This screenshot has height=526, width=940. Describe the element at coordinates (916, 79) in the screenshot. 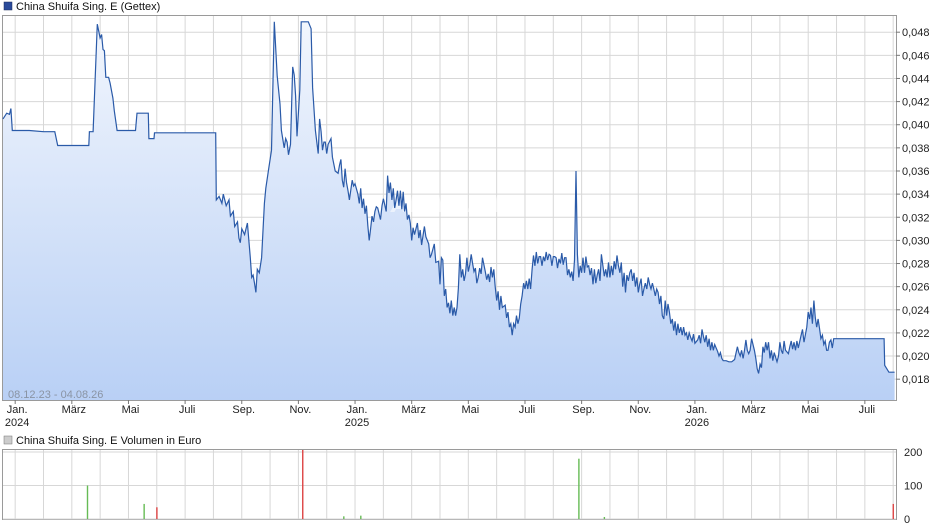

I see `price-y-tick-label: 0,044` at that location.